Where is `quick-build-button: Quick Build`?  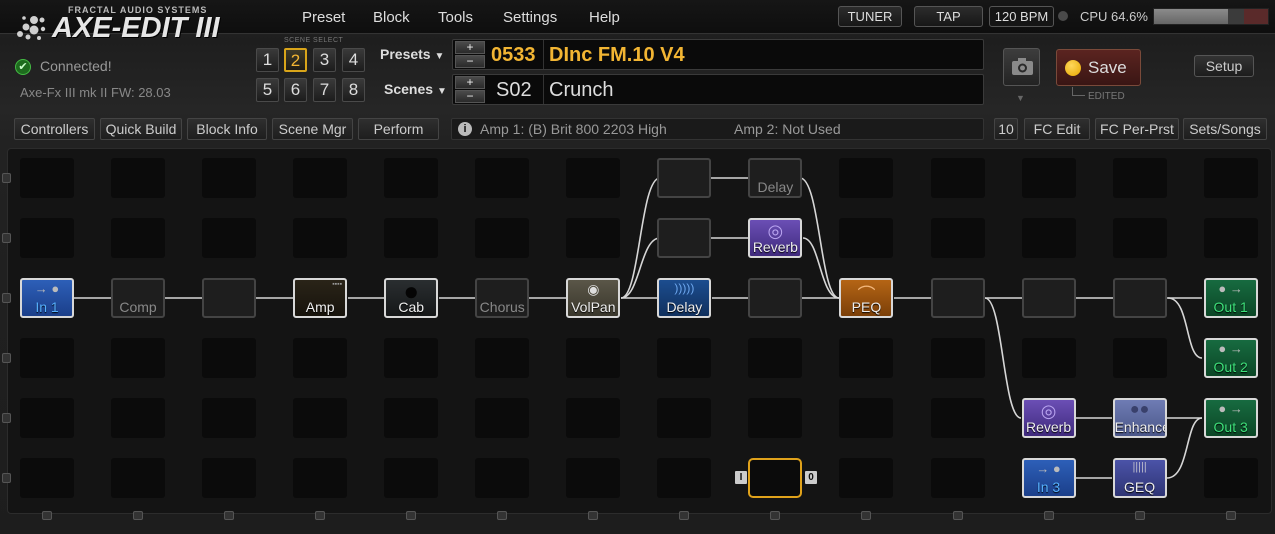 quick-build-button: Quick Build is located at coordinates (141, 129).